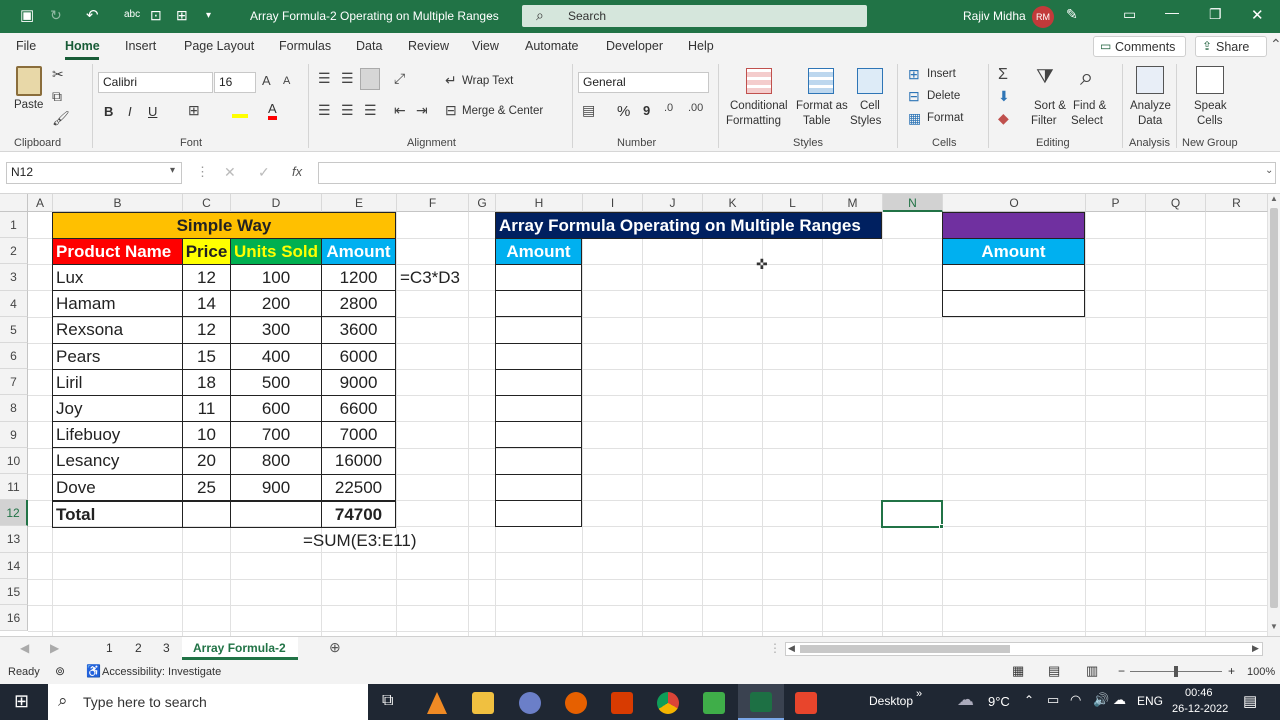 Image resolution: width=1280 pixels, height=720 pixels. I want to click on price-cell: 14, so click(206, 304).